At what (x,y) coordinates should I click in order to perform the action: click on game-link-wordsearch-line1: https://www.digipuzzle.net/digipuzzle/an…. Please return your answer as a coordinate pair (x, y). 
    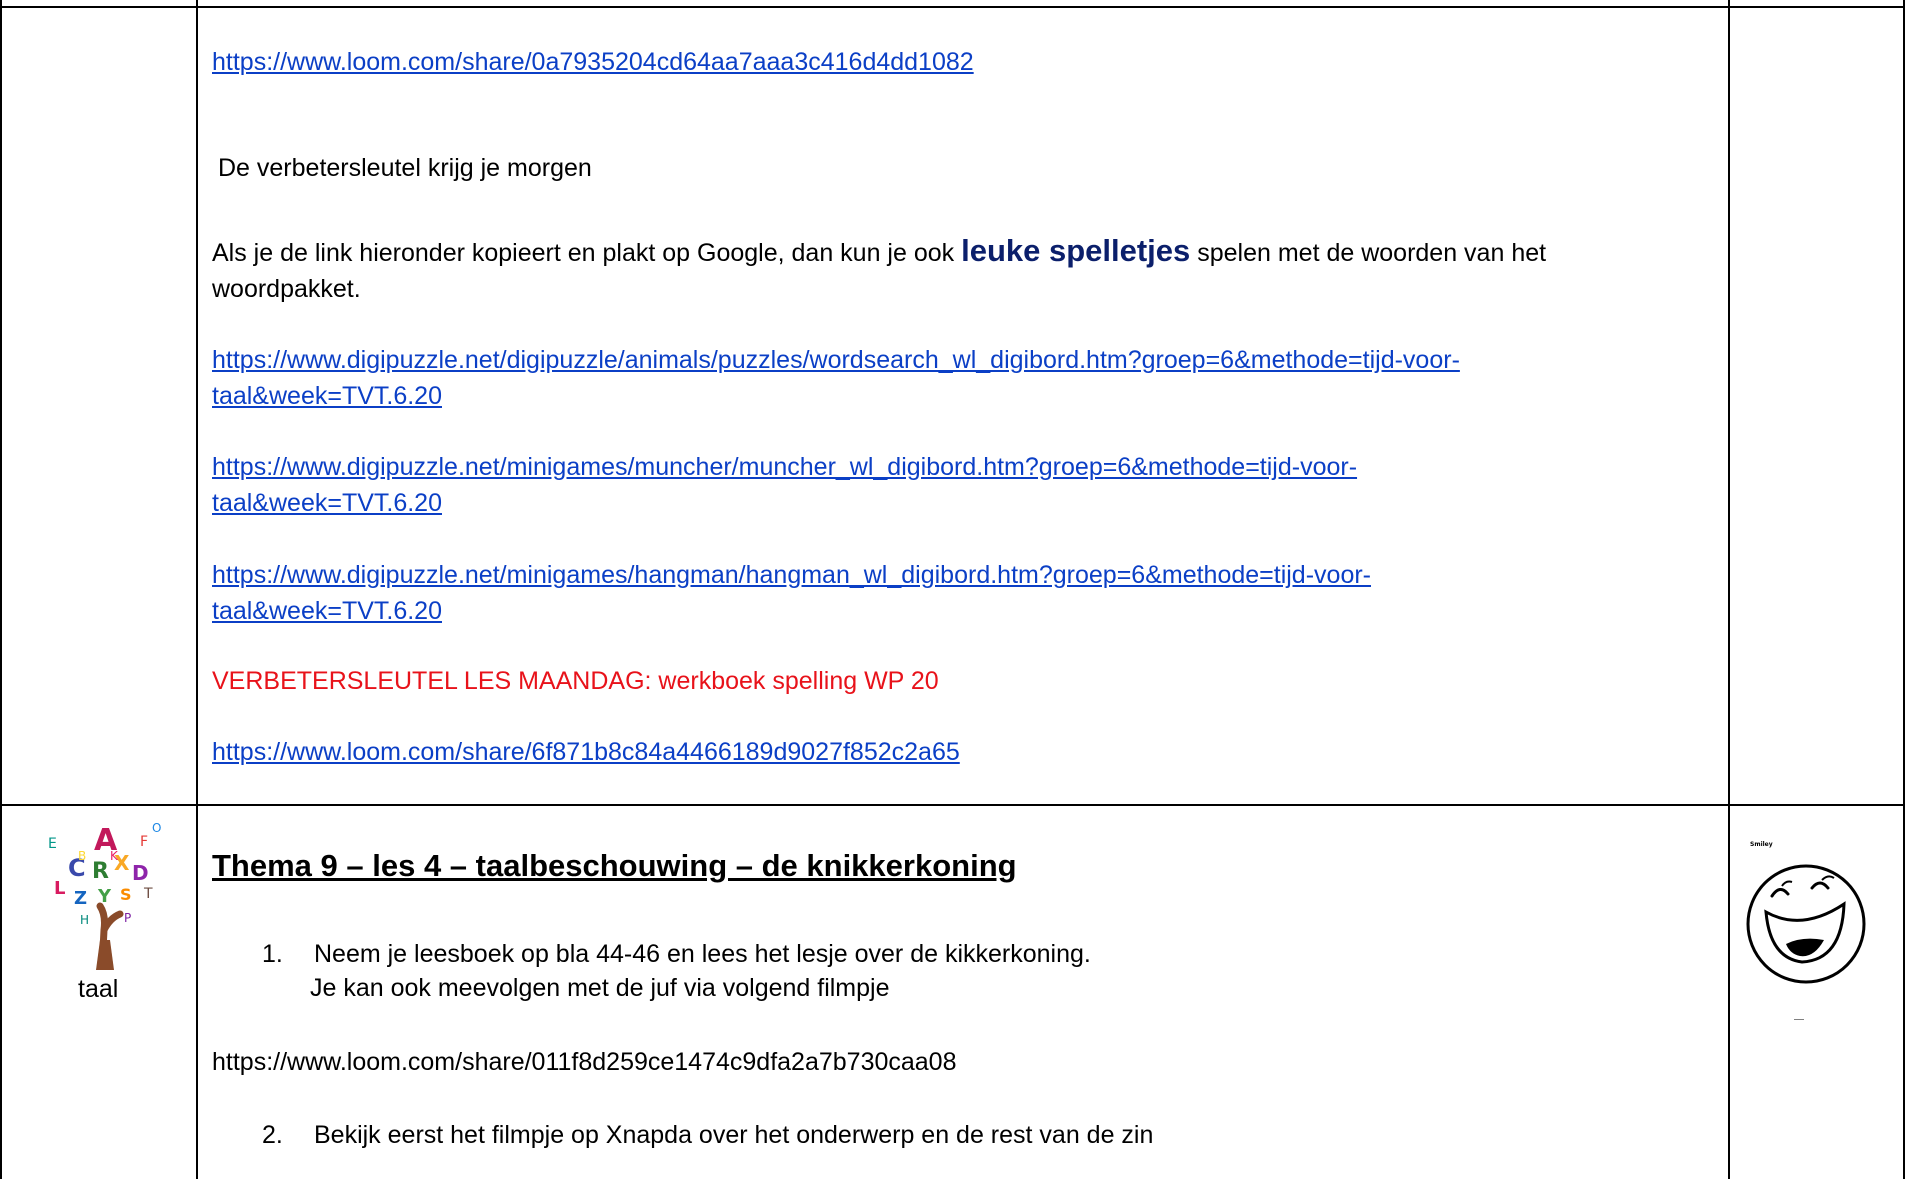
    Looking at the image, I should click on (836, 360).